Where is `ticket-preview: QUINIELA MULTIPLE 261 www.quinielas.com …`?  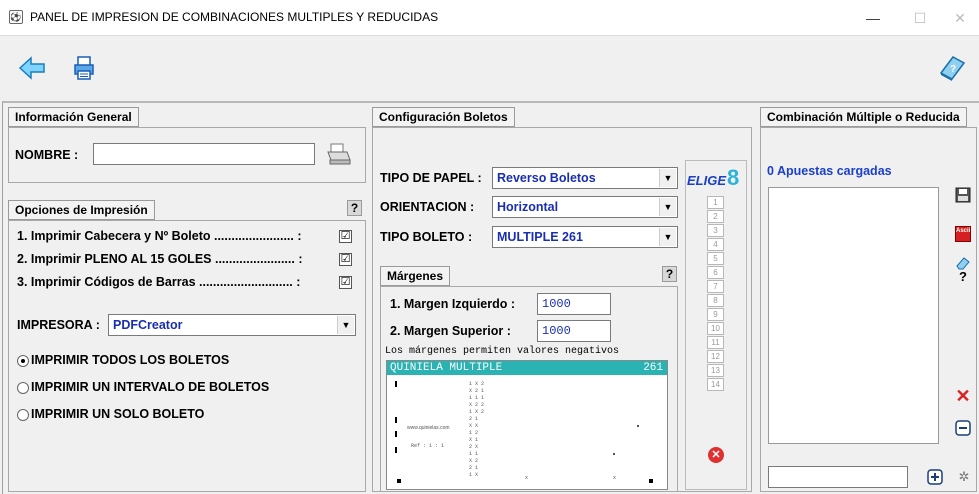 ticket-preview: QUINIELA MULTIPLE 261 www.quinielas.com … is located at coordinates (527, 425).